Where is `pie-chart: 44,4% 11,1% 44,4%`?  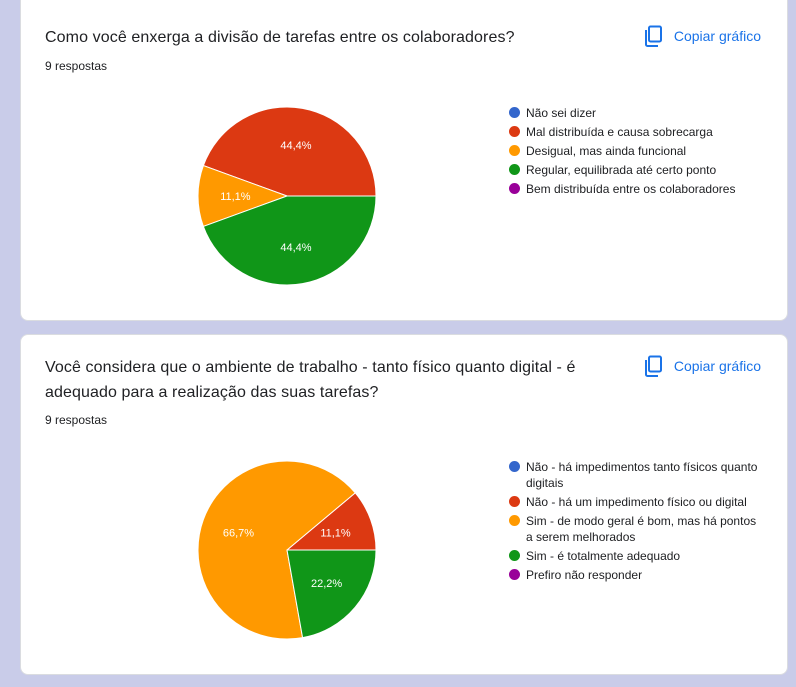 pie-chart: 44,4% 11,1% 44,4% is located at coordinates (287, 196).